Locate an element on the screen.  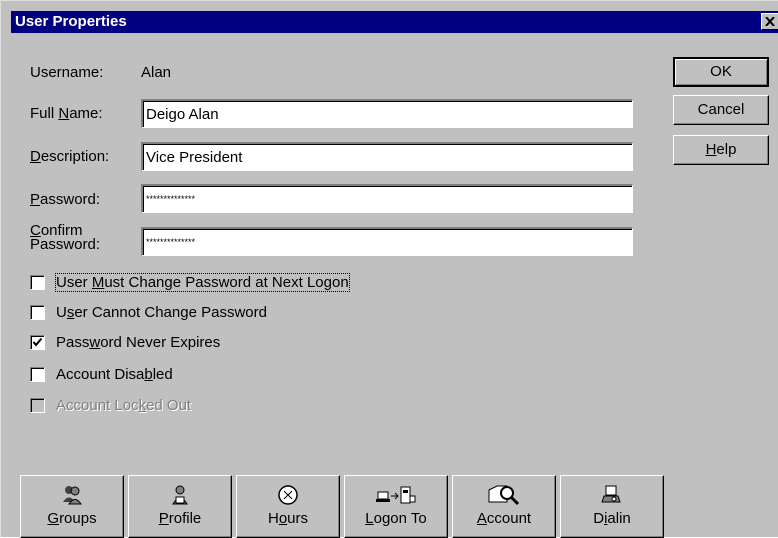
account-button: Account is located at coordinates (504, 506).